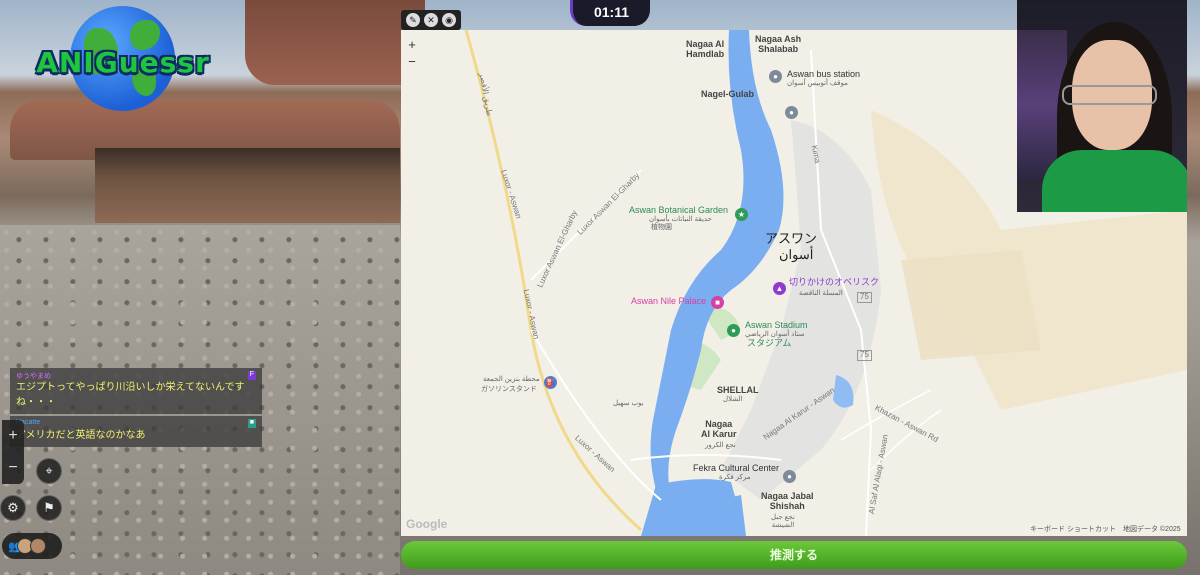 Image resolution: width=1200 pixels, height=575 pixels. I want to click on map-label-city-ja: アスワン, so click(791, 238).